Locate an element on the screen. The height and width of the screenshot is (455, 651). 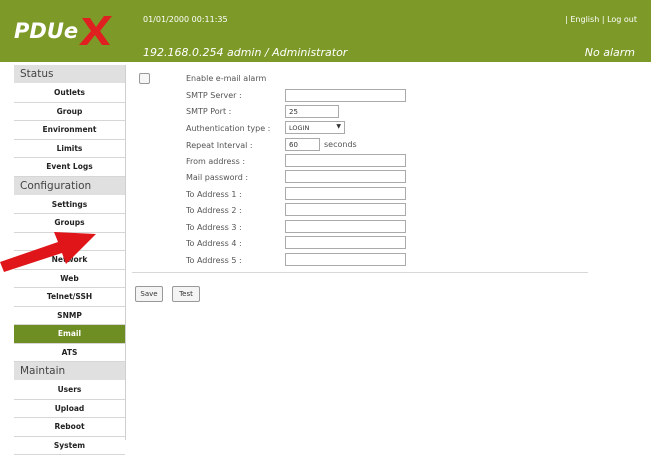
divider is located at coordinates (360, 272).